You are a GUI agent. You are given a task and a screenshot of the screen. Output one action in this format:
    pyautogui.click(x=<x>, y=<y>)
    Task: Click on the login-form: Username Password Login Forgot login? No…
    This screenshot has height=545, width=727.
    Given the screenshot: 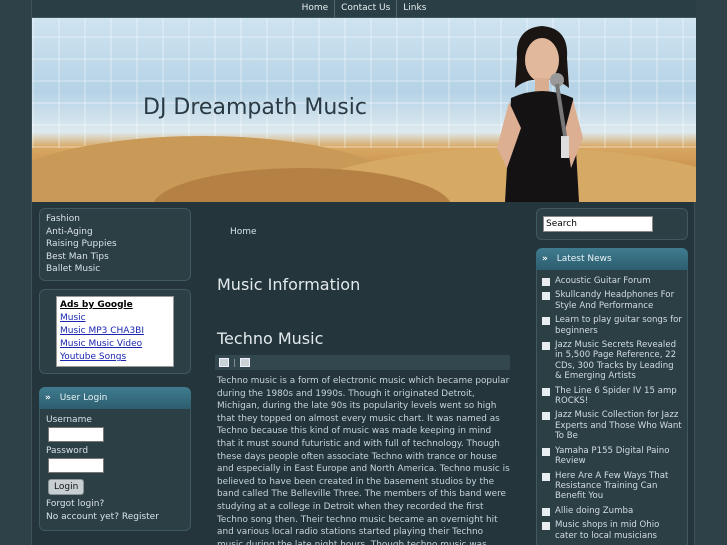 What is the action you would take?
    pyautogui.click(x=115, y=470)
    